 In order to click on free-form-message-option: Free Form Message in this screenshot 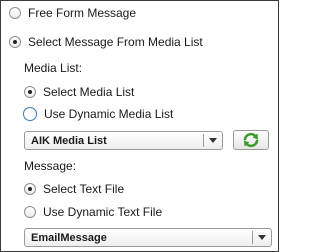, I will do `click(72, 13)`.